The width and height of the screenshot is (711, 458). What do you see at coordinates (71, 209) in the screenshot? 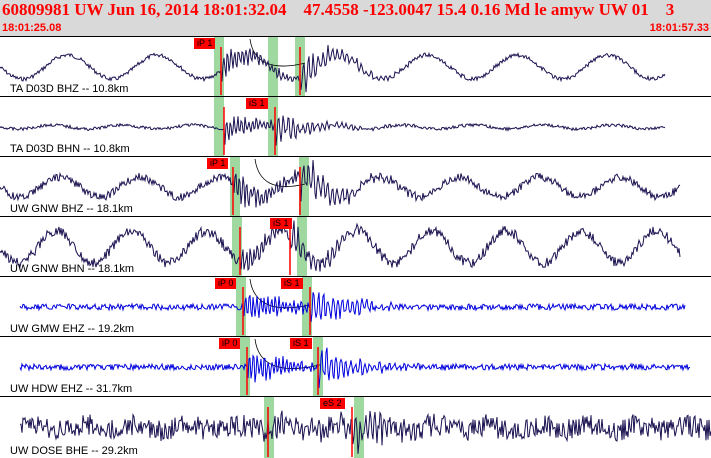
I see `trace-label: UW GNW BHZ -- 18.1km` at bounding box center [71, 209].